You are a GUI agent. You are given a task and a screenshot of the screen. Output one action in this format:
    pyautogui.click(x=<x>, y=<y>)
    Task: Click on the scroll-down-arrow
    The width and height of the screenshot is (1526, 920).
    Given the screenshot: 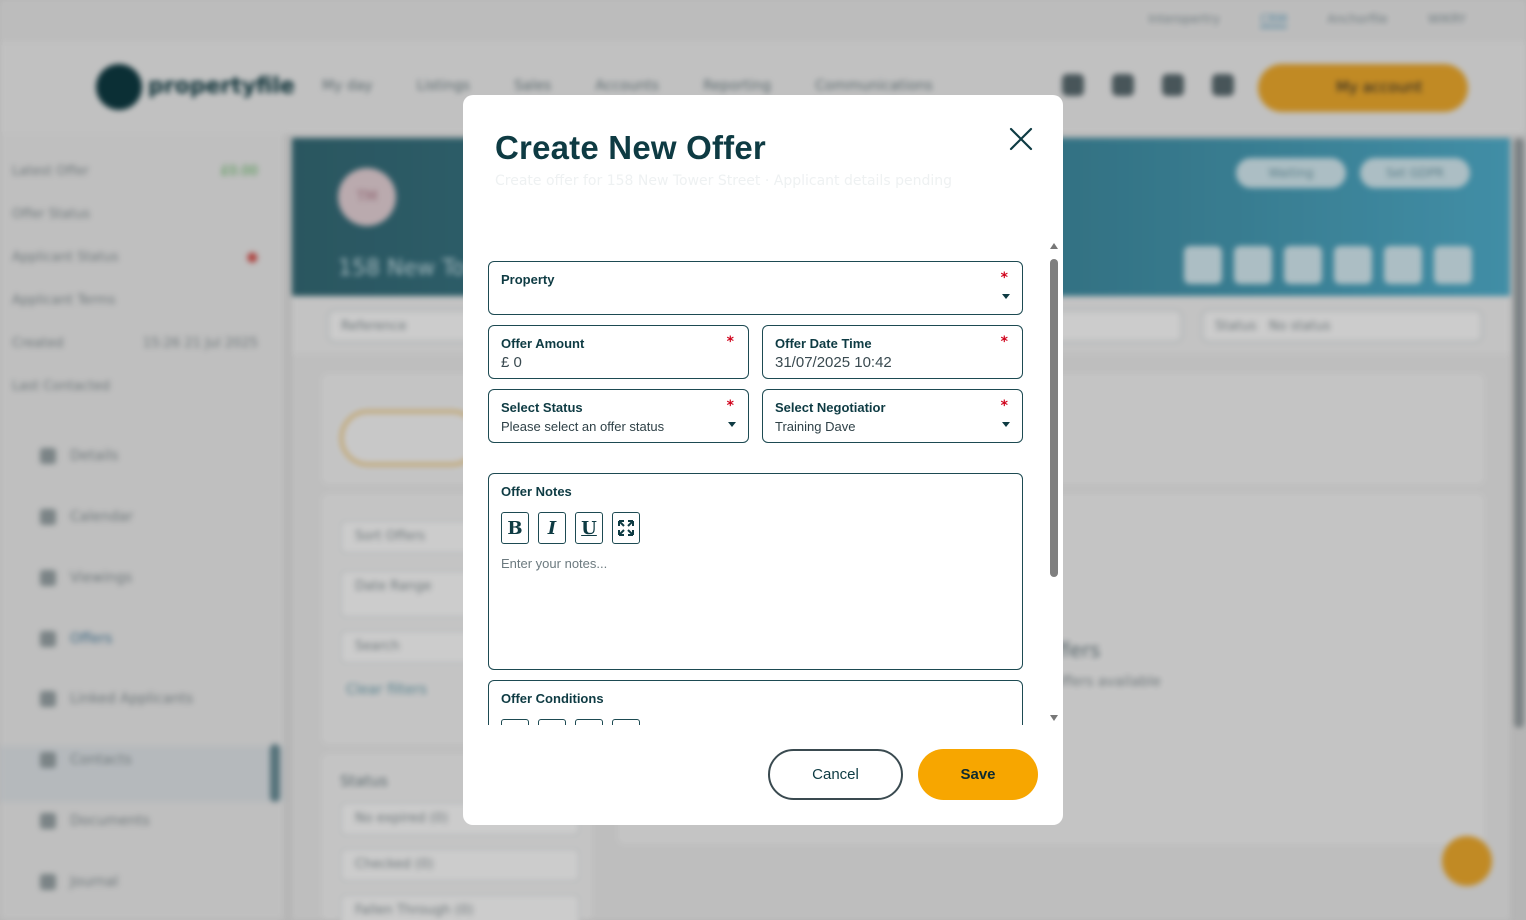 What is the action you would take?
    pyautogui.click(x=1054, y=718)
    